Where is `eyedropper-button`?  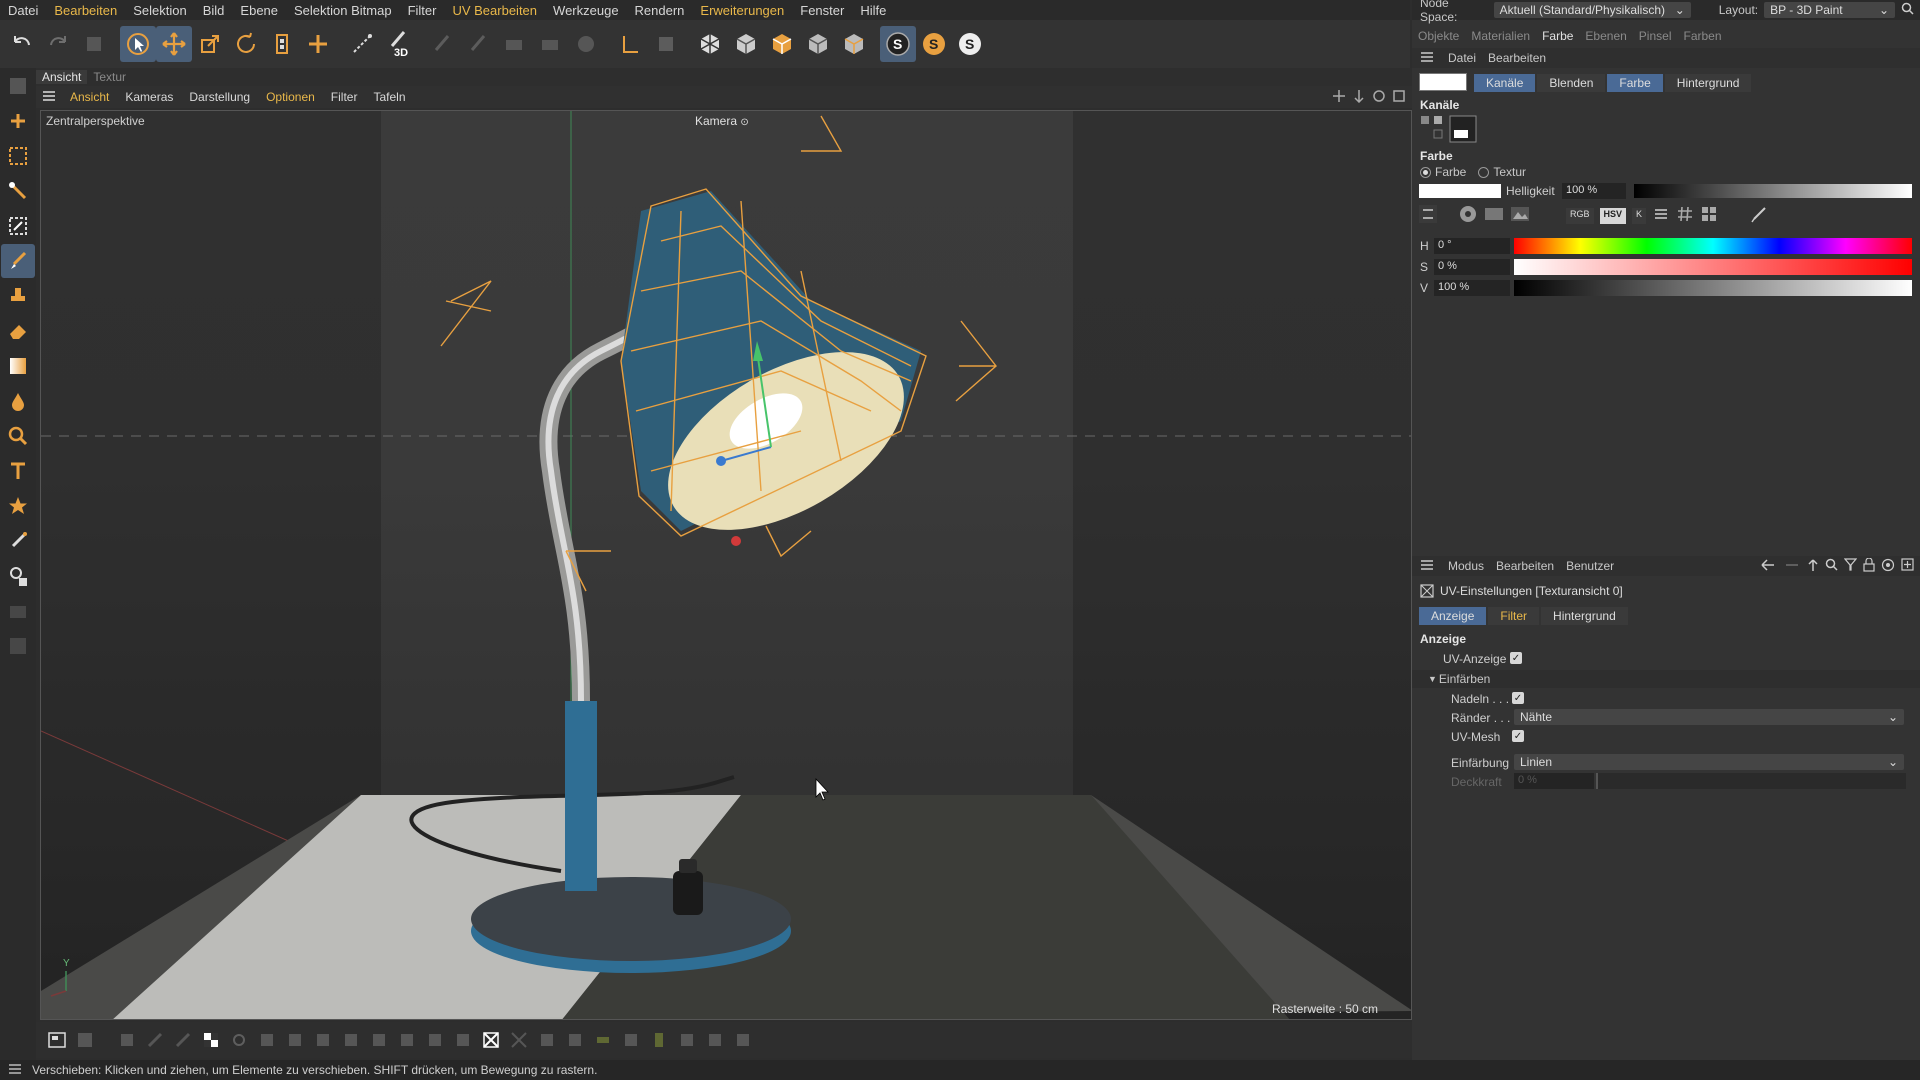
eyedropper-button is located at coordinates (1759, 215).